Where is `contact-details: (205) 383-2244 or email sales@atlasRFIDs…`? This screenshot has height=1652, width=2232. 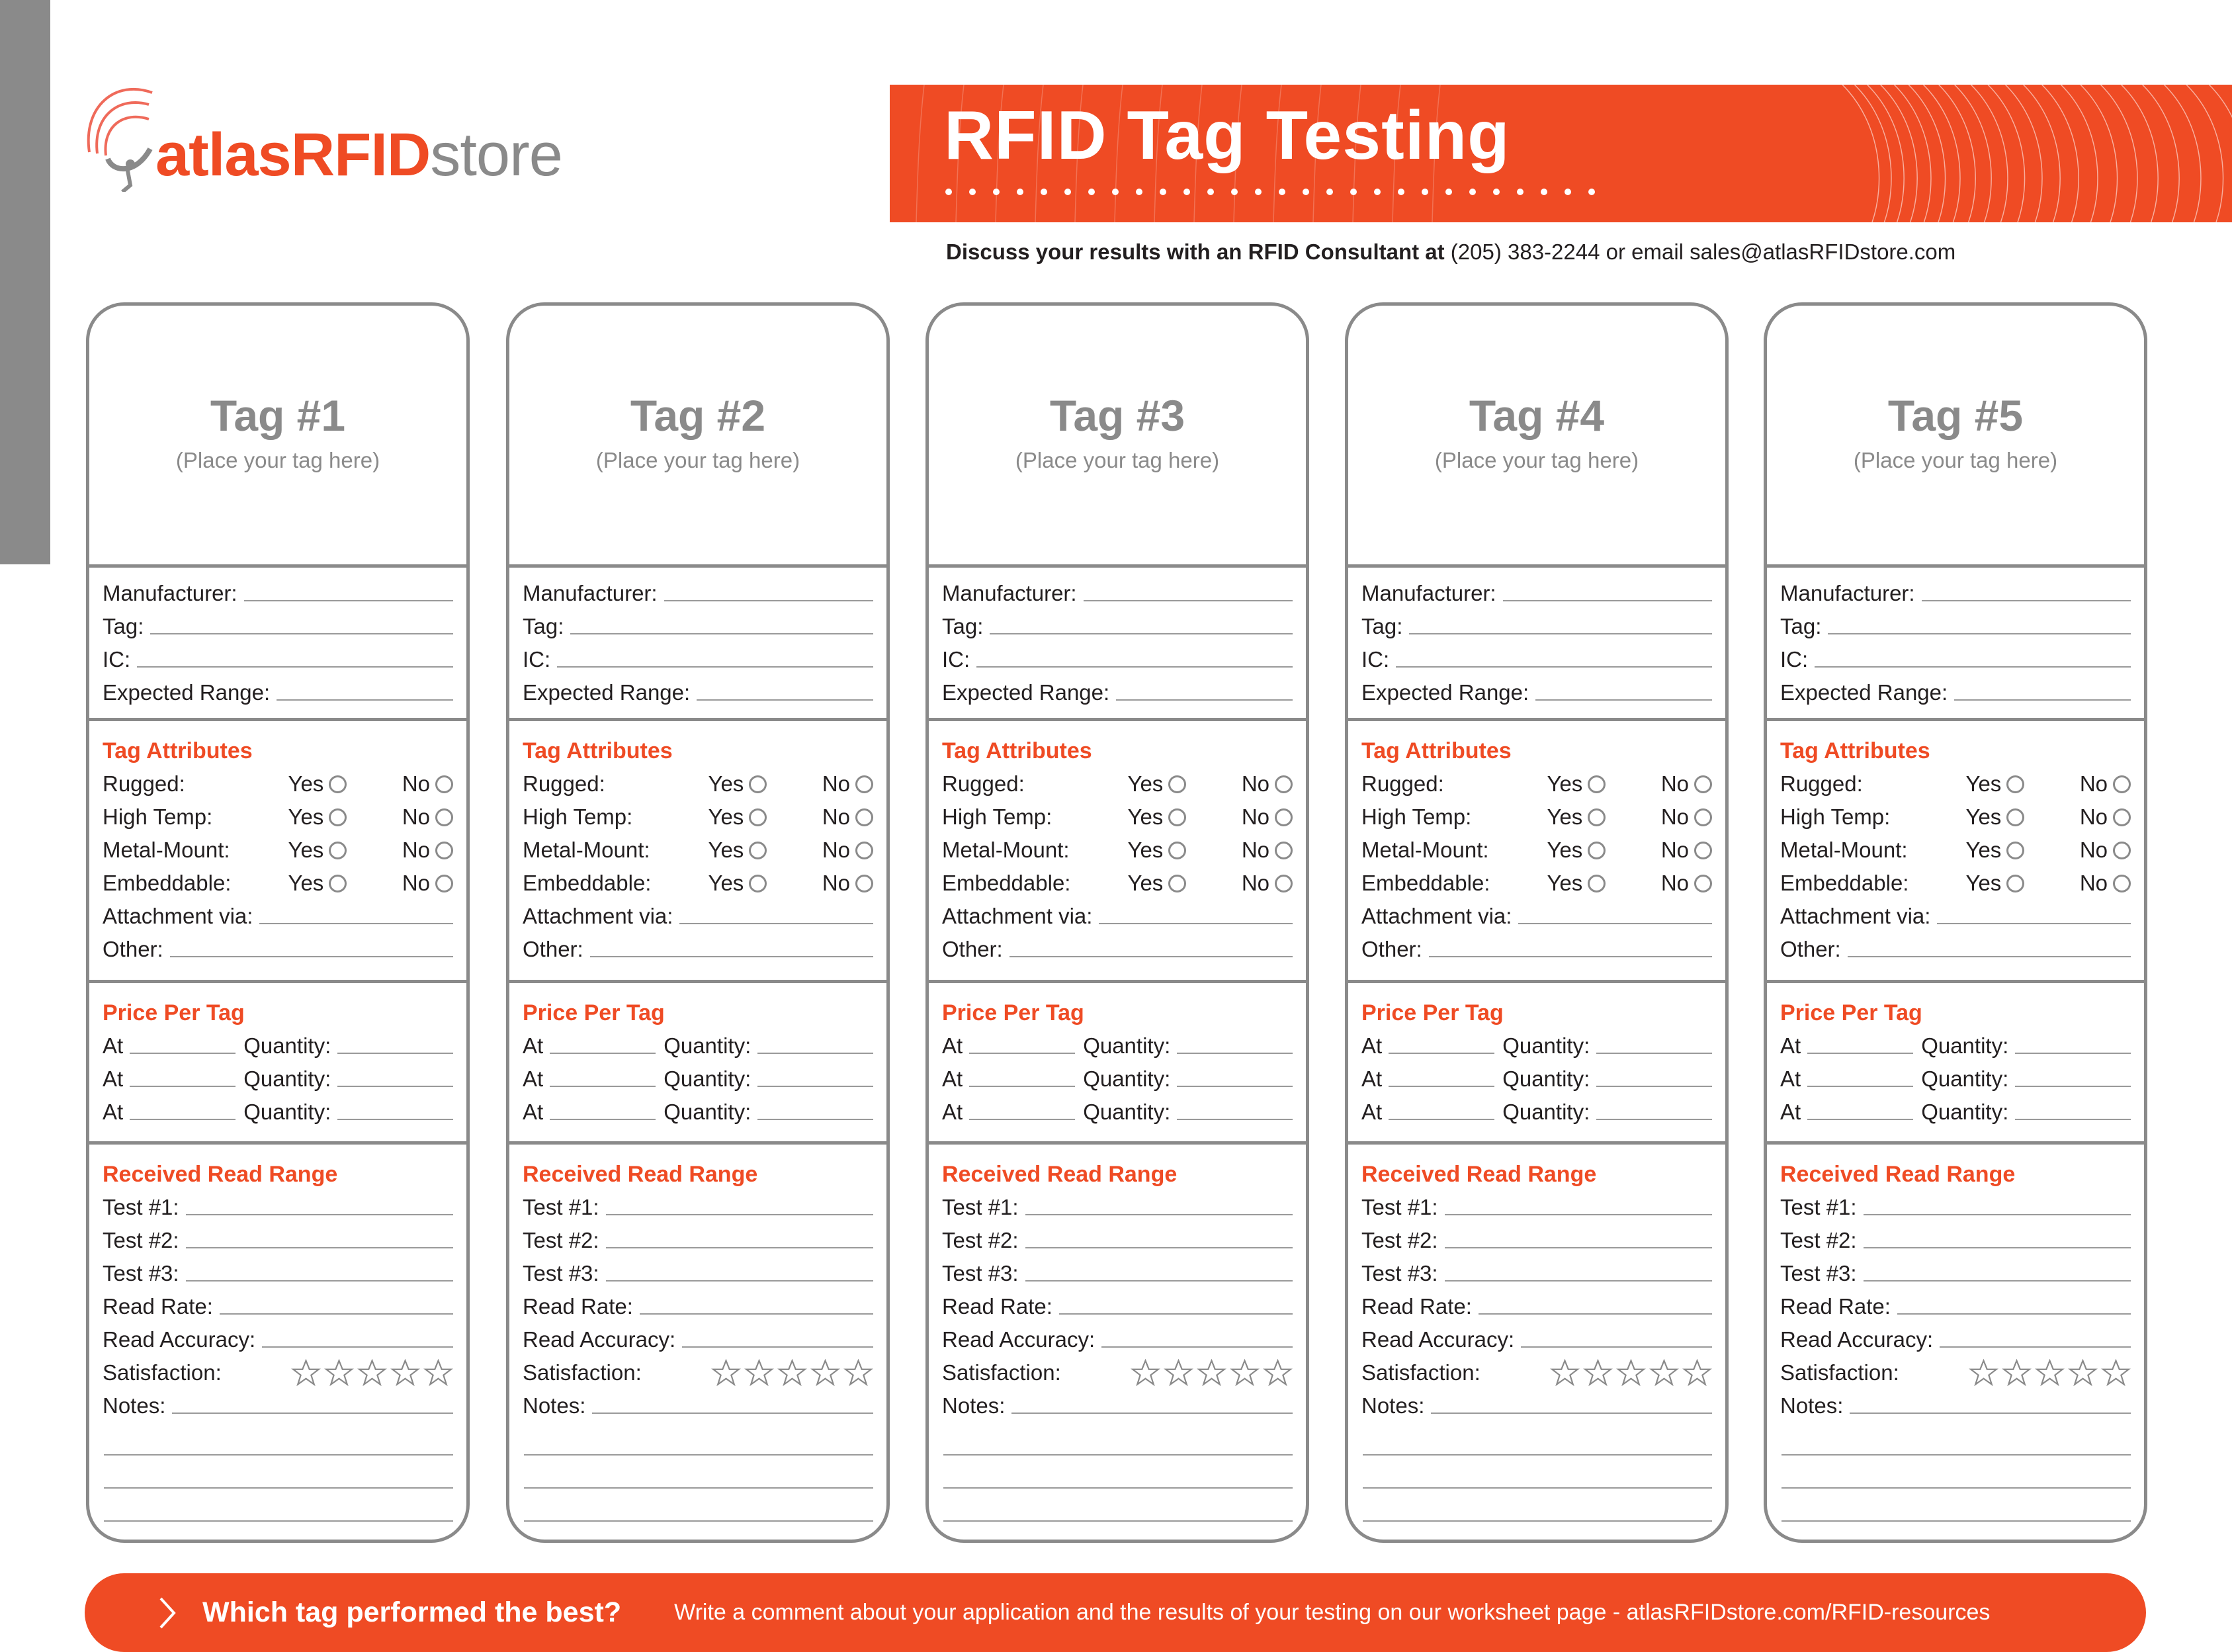
contact-details: (205) 383-2244 or email sales@atlasRFIDs… is located at coordinates (1700, 251).